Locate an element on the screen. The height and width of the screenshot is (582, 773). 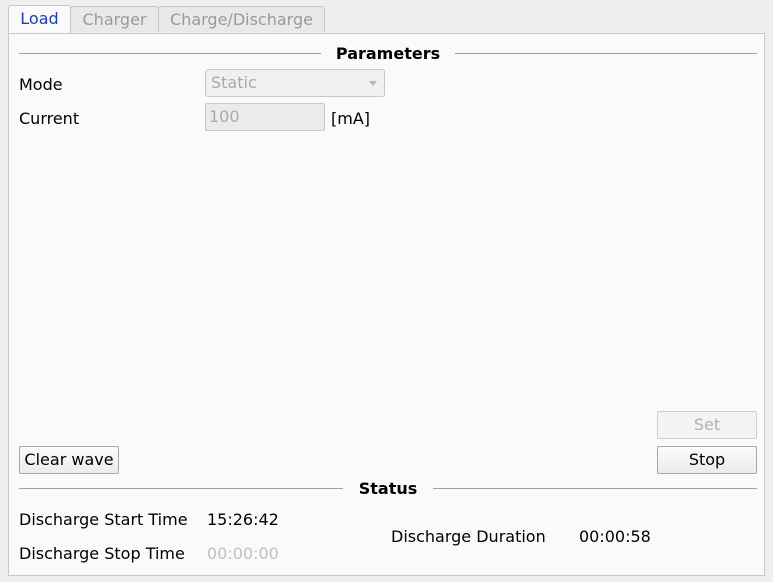
tab-load: Load is located at coordinates (39, 19).